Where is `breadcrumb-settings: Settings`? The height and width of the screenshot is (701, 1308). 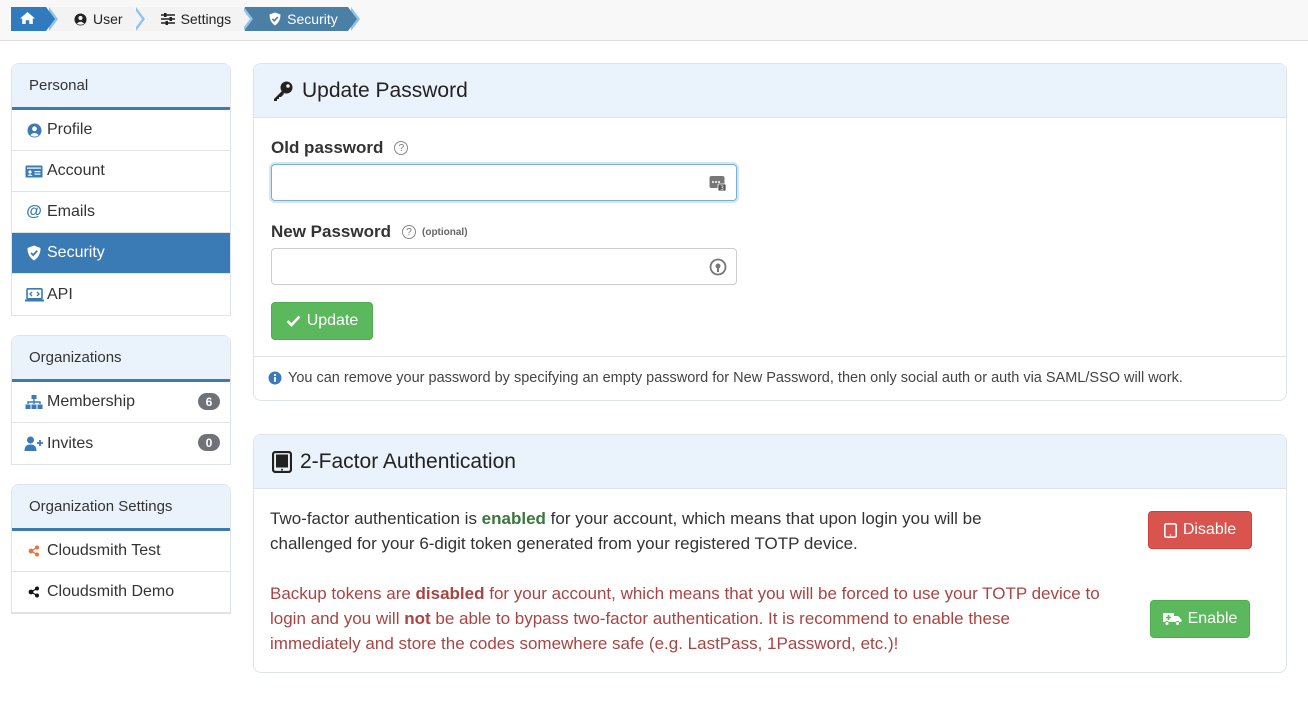 breadcrumb-settings: Settings is located at coordinates (194, 19).